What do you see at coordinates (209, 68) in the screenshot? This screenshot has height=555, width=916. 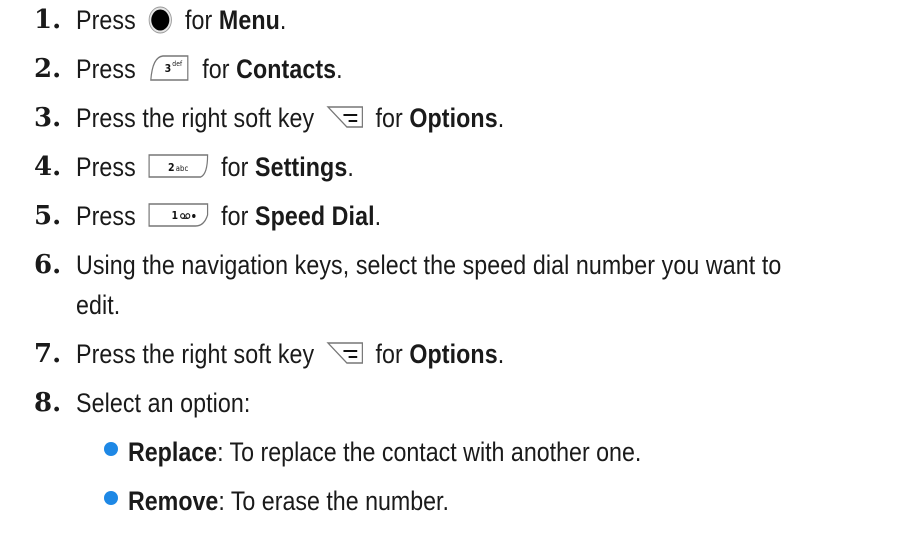 I see `step-text: Press 3 def for Contacts.` at bounding box center [209, 68].